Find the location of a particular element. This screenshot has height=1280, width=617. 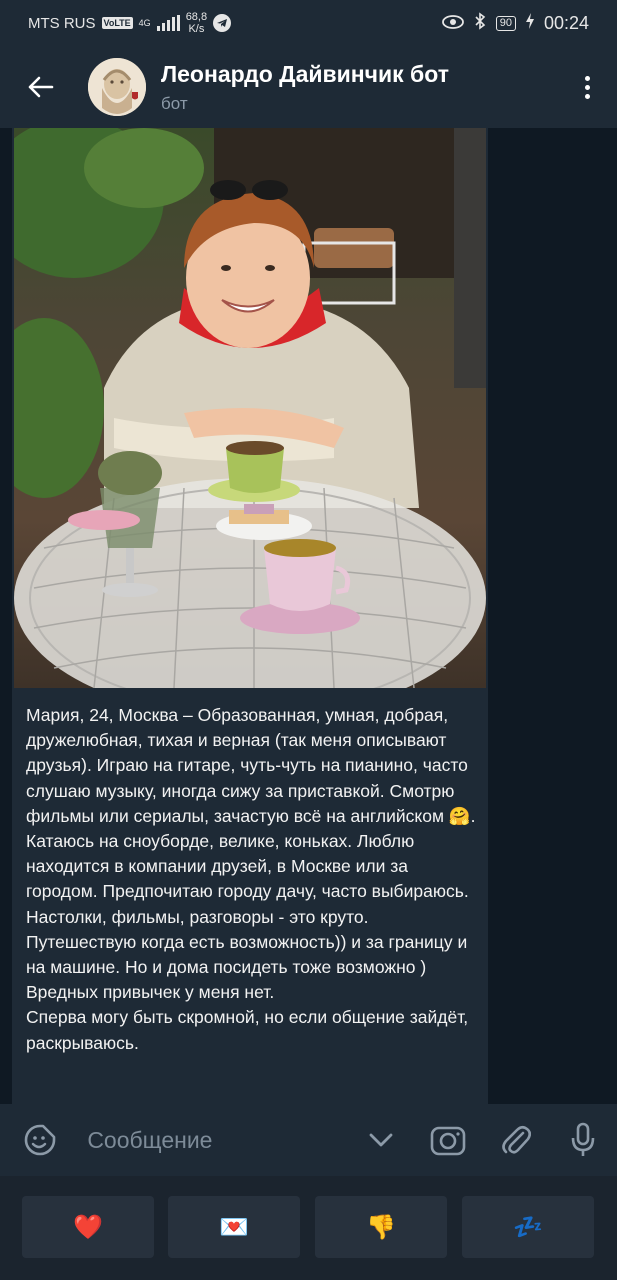

message-input-bar is located at coordinates (308, 1140).